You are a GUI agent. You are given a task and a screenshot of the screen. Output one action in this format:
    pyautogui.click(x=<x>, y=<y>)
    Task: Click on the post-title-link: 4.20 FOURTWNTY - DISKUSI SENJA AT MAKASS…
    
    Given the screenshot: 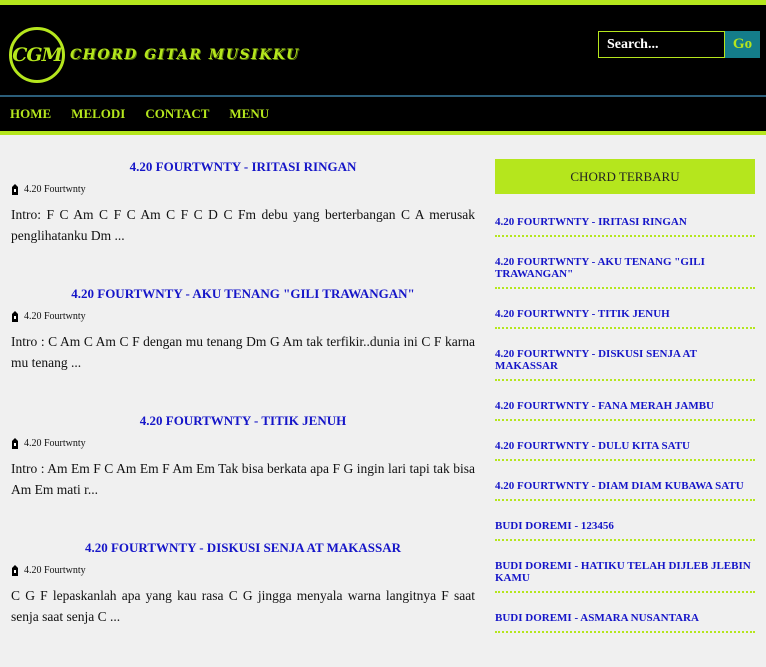 What is the action you would take?
    pyautogui.click(x=243, y=548)
    